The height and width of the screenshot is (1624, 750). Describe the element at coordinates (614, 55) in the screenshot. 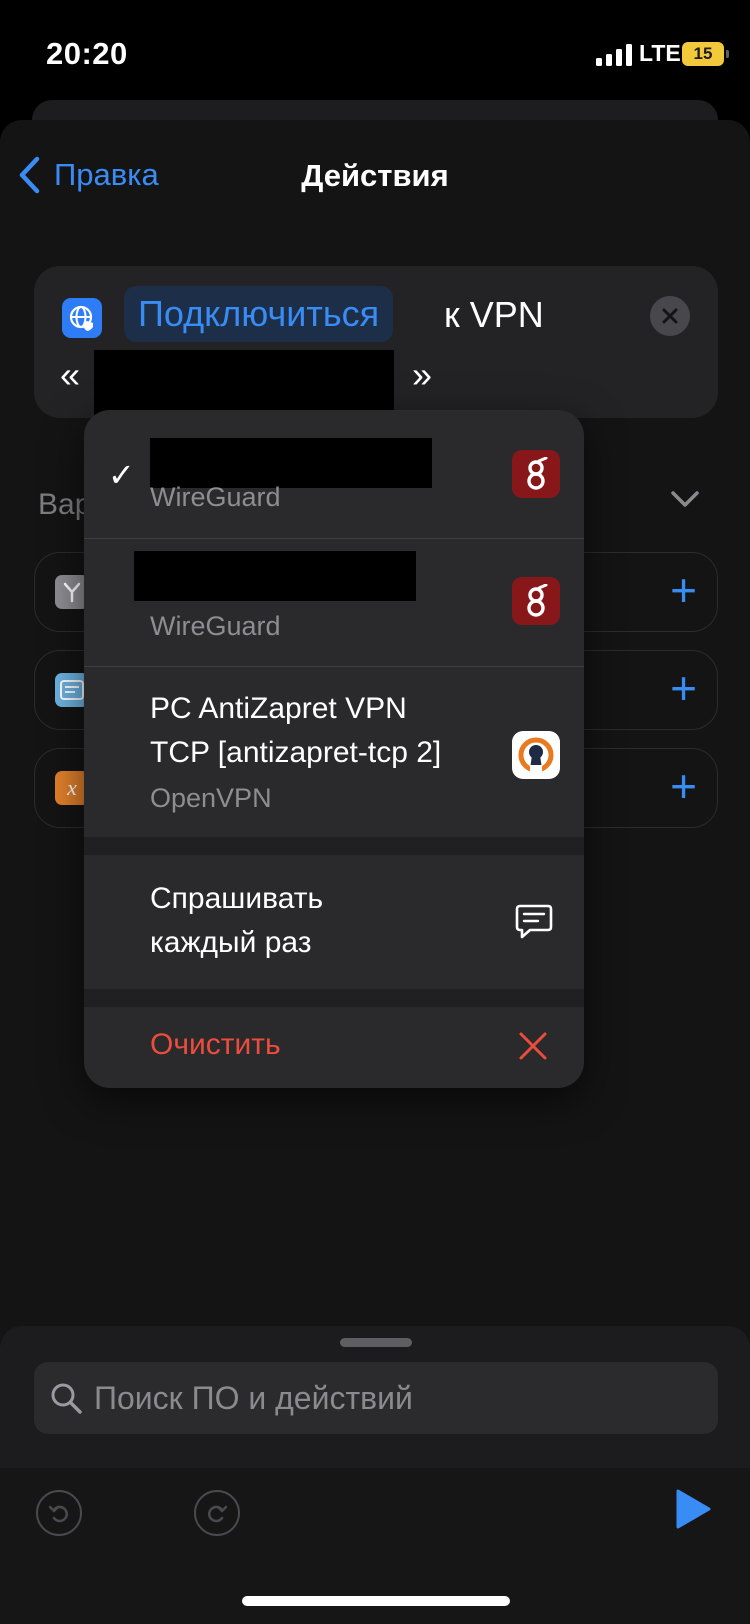

I see `cellular-signal-icon` at that location.